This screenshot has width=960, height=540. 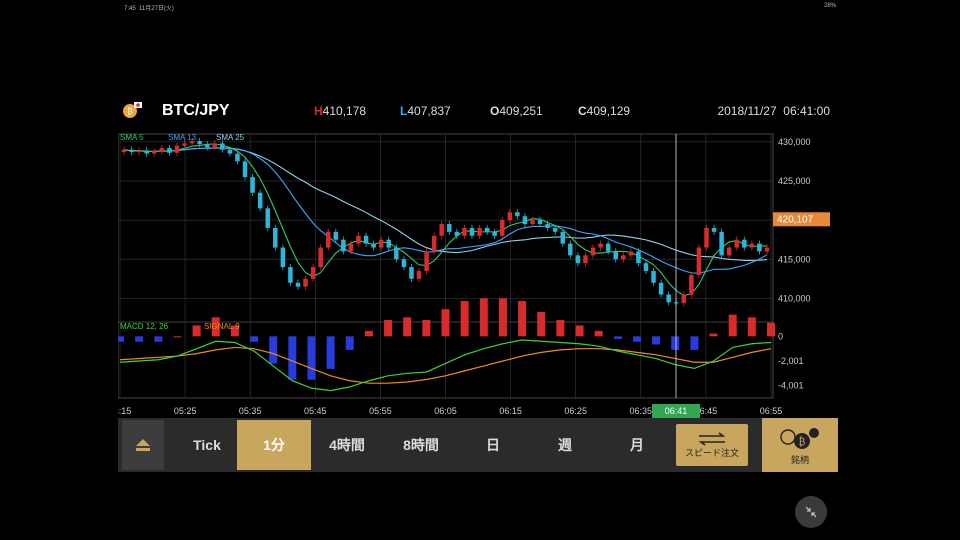 What do you see at coordinates (773, 111) in the screenshot?
I see `candle-timestamp: 2018/11/27 06:41:00` at bounding box center [773, 111].